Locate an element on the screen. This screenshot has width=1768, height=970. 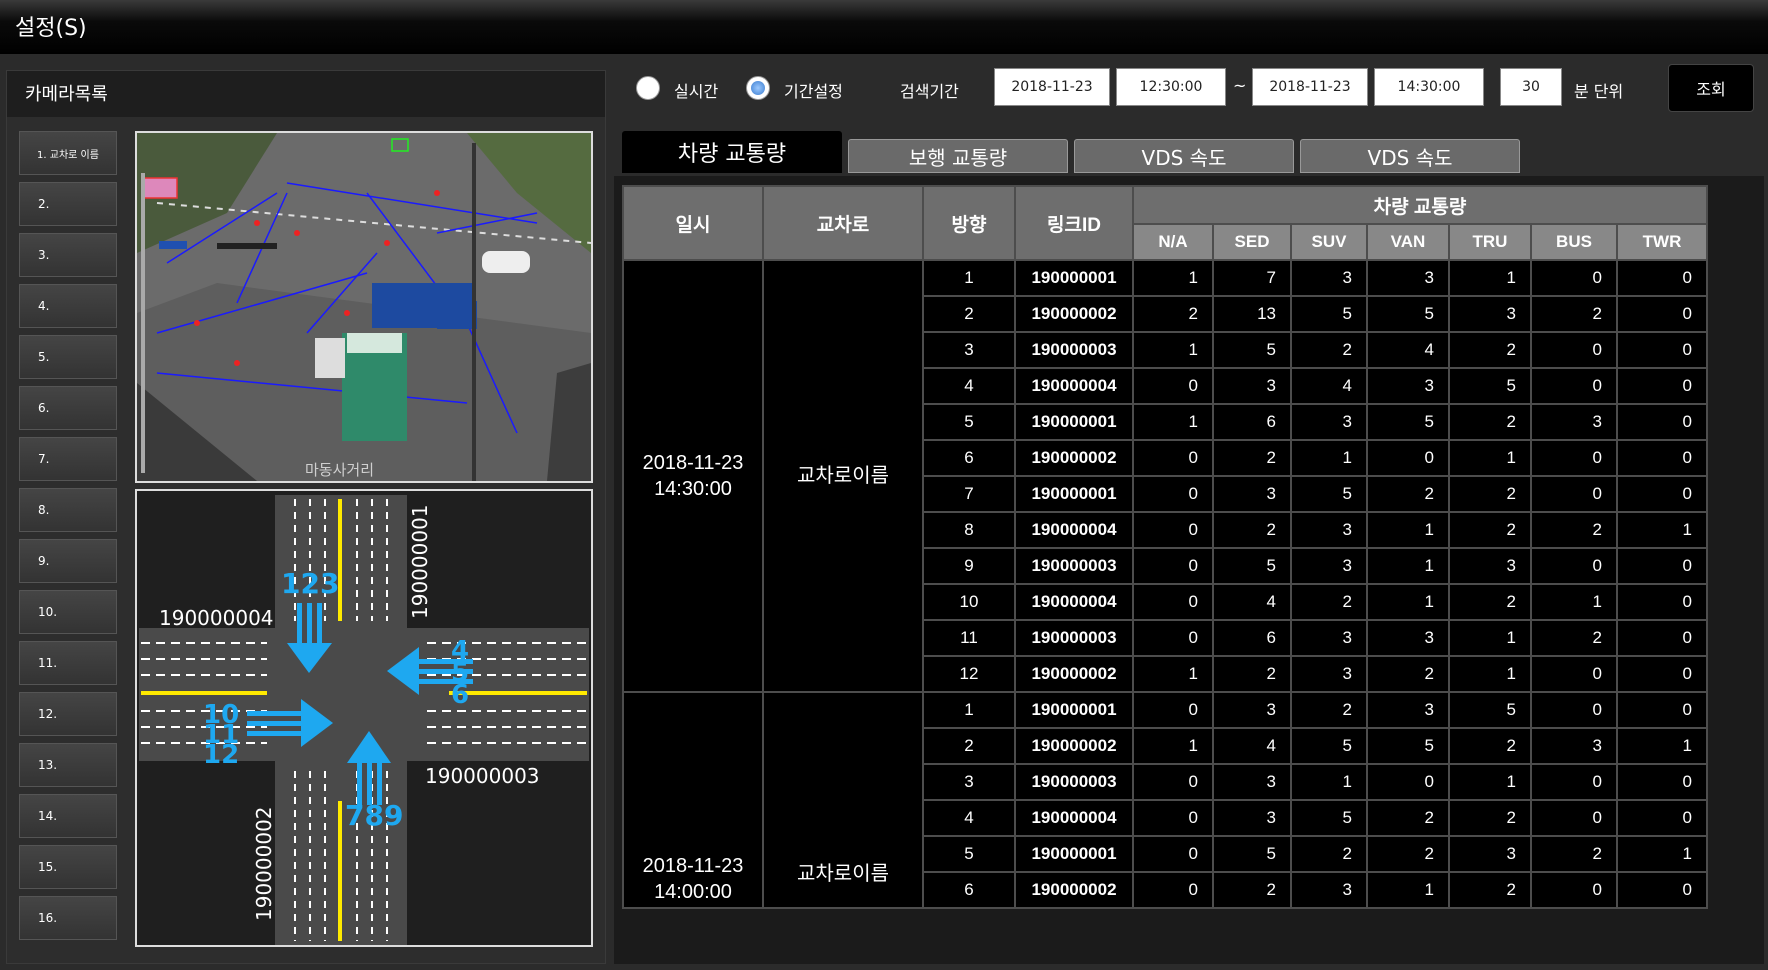
camera-list-item: 1. 교차로 이름 is located at coordinates (68, 153).